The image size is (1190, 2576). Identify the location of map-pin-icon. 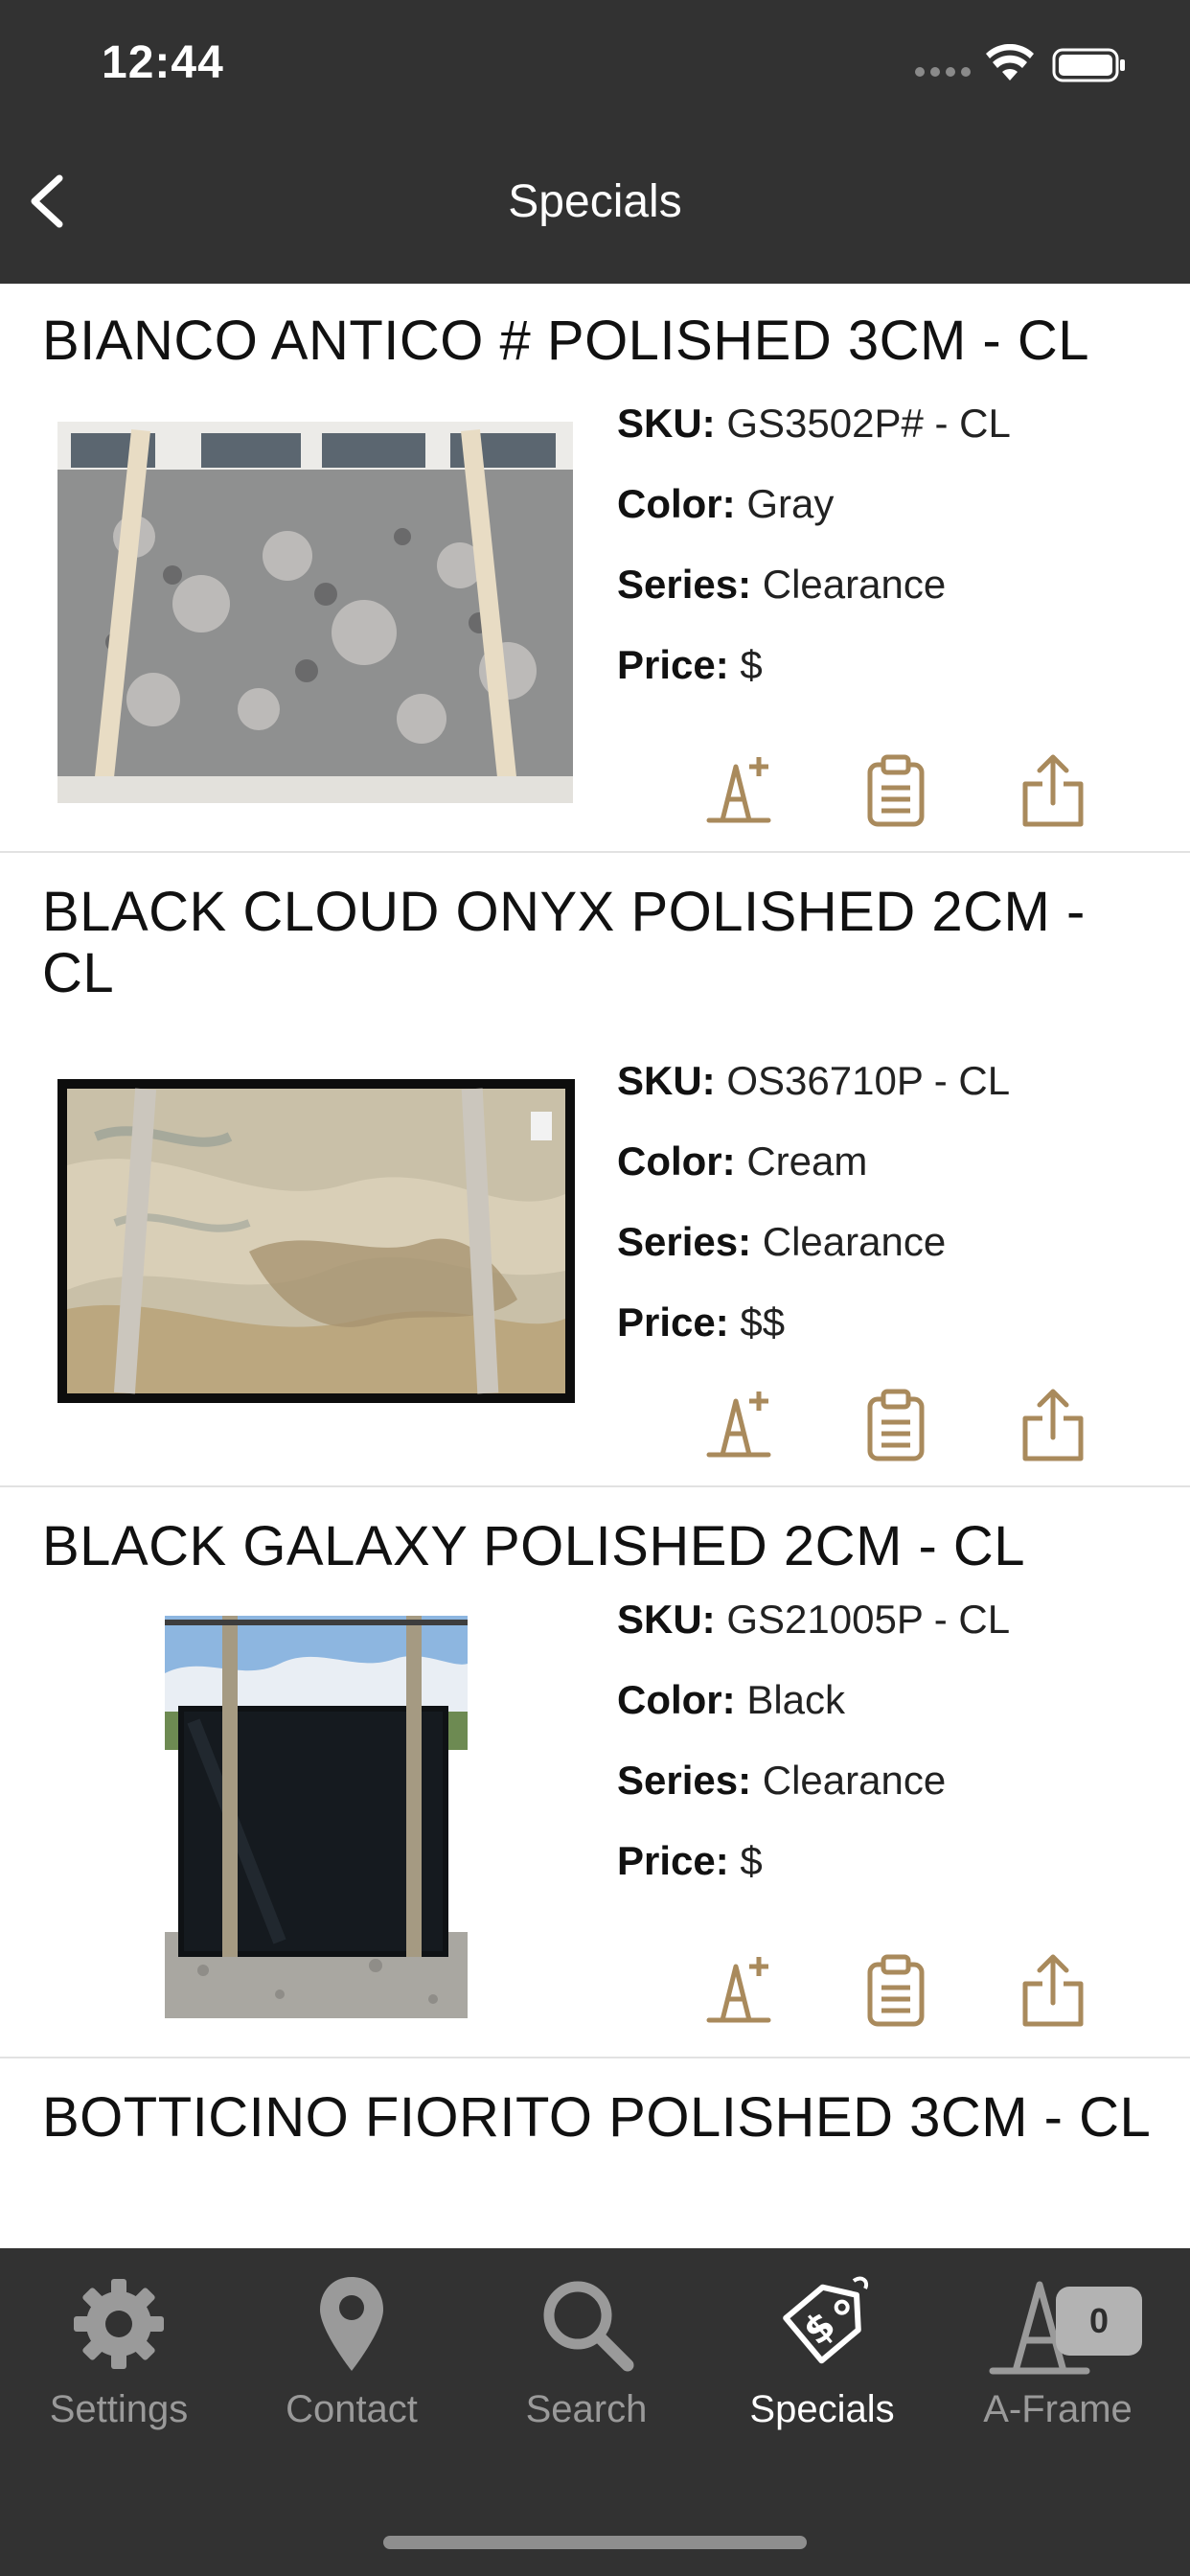
(351, 2324).